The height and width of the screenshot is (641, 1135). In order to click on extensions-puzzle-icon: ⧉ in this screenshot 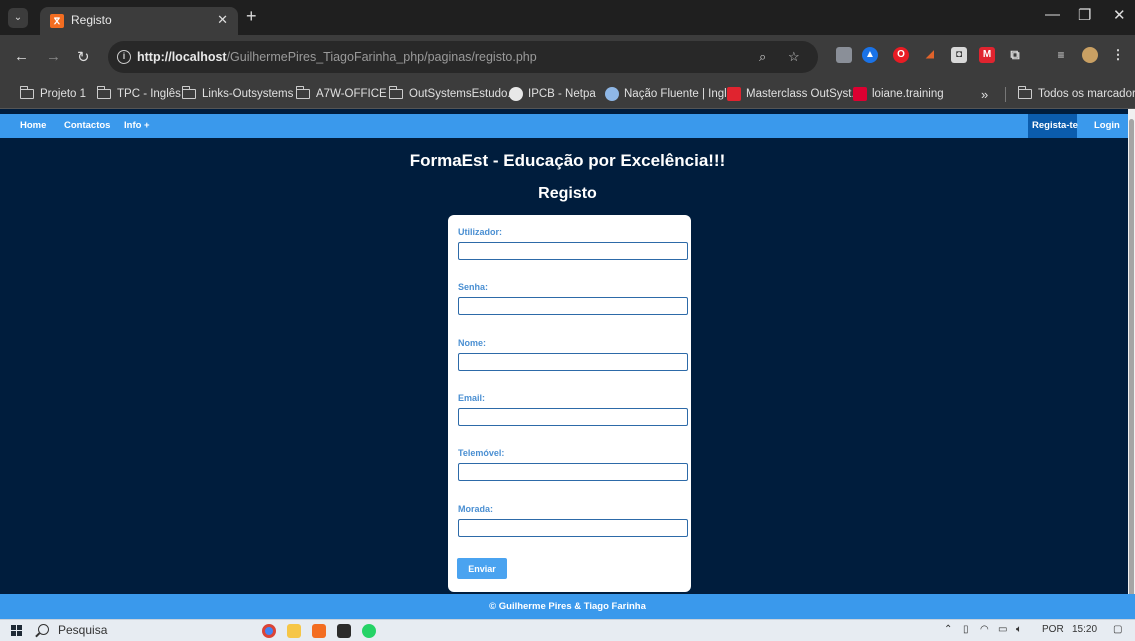, I will do `click(1015, 55)`.